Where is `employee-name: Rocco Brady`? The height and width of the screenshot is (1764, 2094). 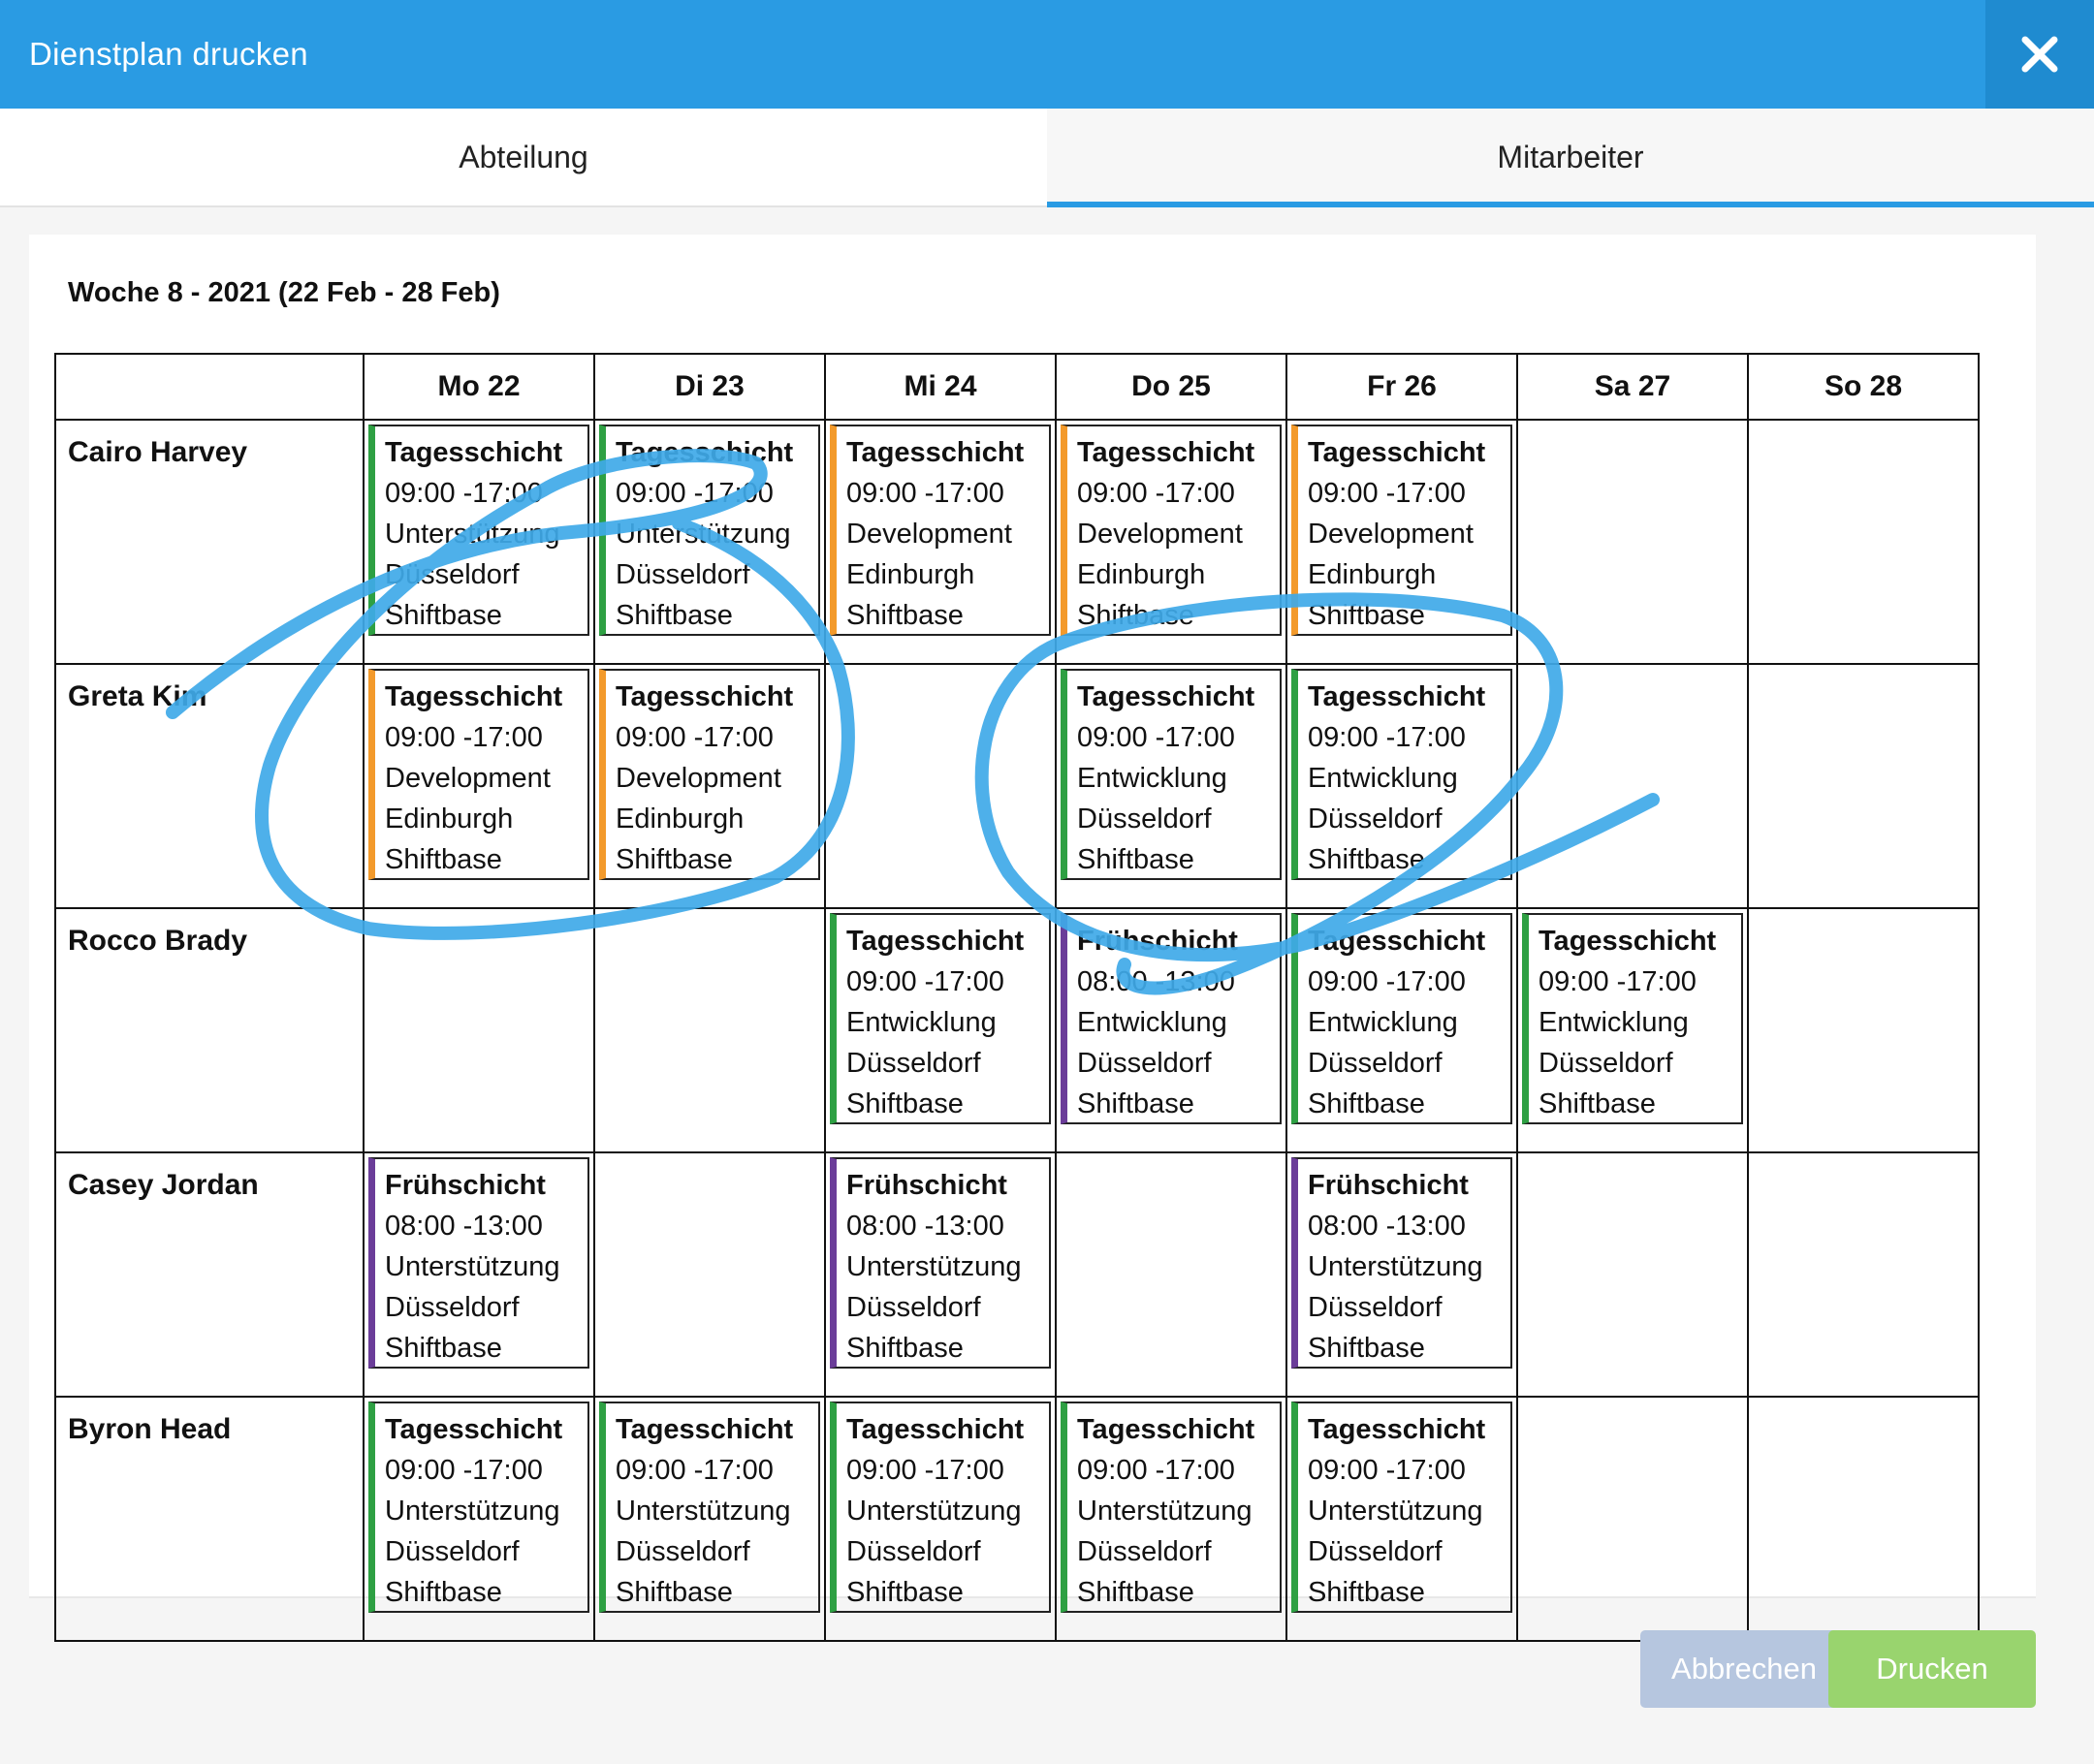
employee-name: Rocco Brady is located at coordinates (209, 1030).